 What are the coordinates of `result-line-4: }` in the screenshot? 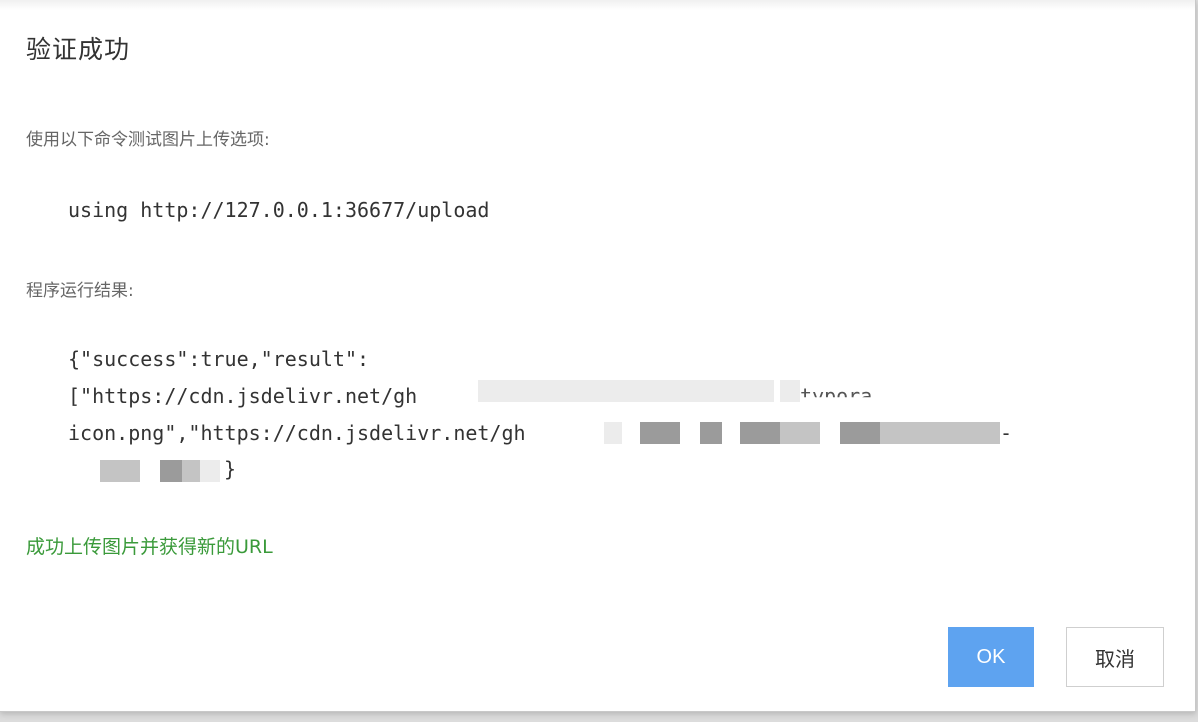 It's located at (230, 469).